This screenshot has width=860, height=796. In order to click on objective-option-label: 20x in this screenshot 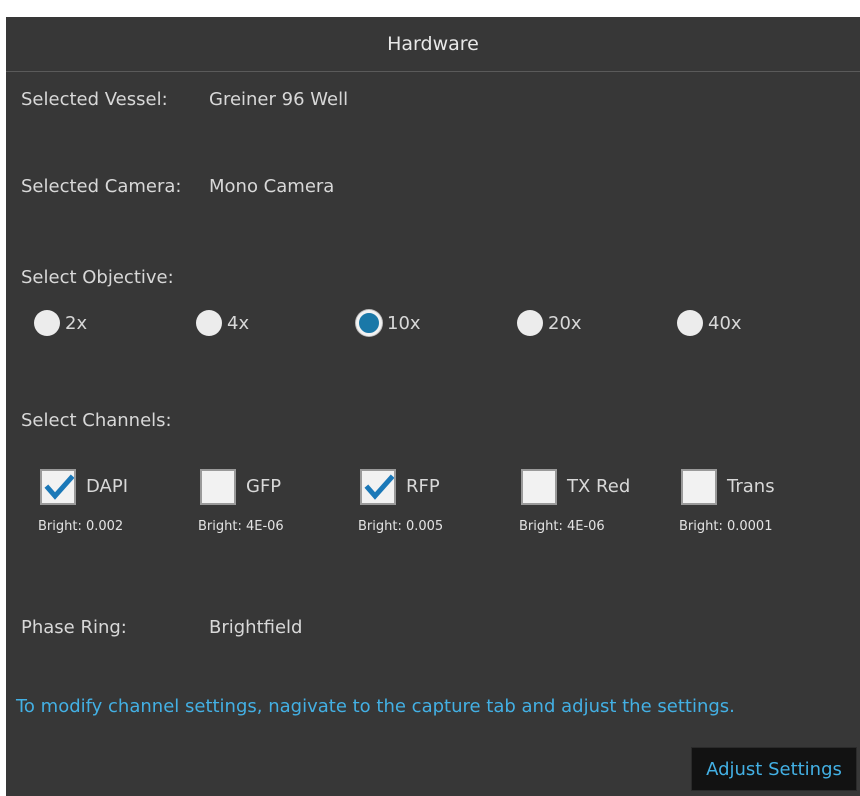, I will do `click(565, 323)`.